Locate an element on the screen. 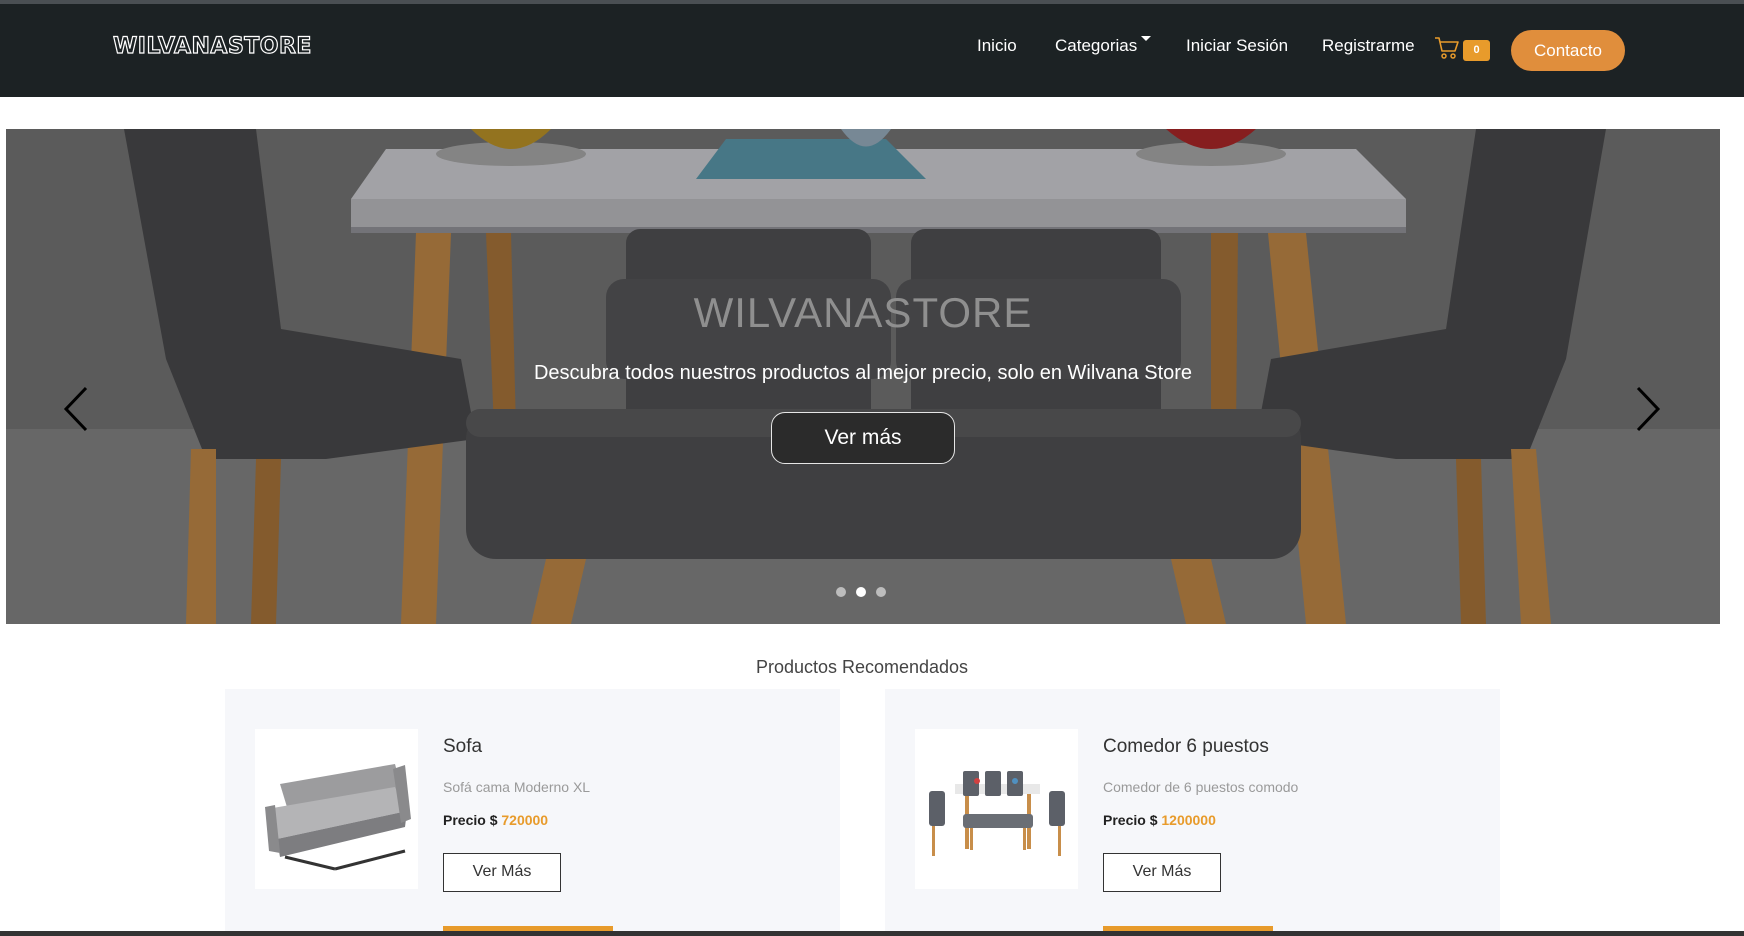 This screenshot has width=1744, height=936. product-name: Sofa is located at coordinates (463, 746).